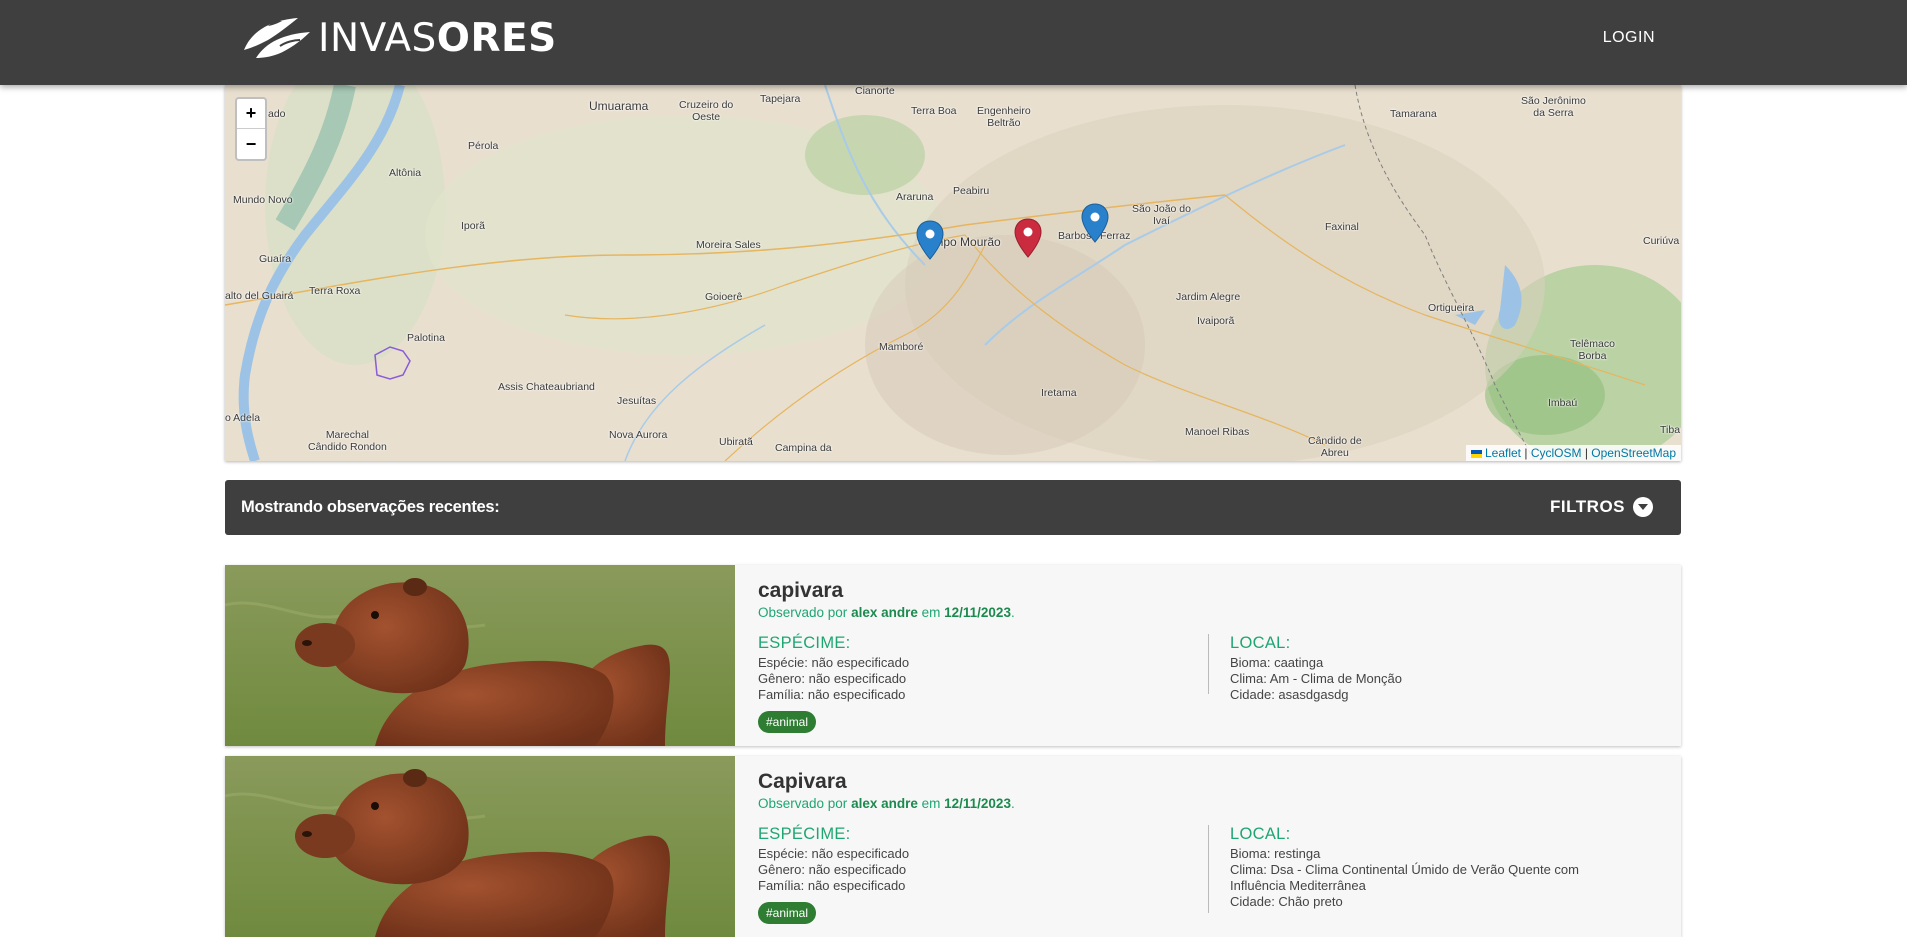 The image size is (1907, 937). What do you see at coordinates (934, 111) in the screenshot?
I see `map-label: Terra Boa` at bounding box center [934, 111].